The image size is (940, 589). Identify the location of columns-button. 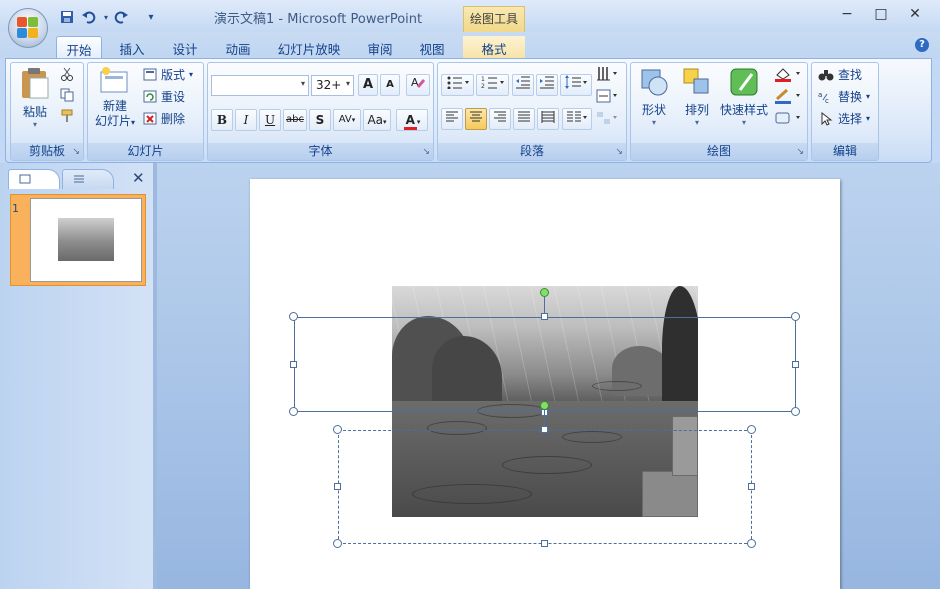
(577, 119).